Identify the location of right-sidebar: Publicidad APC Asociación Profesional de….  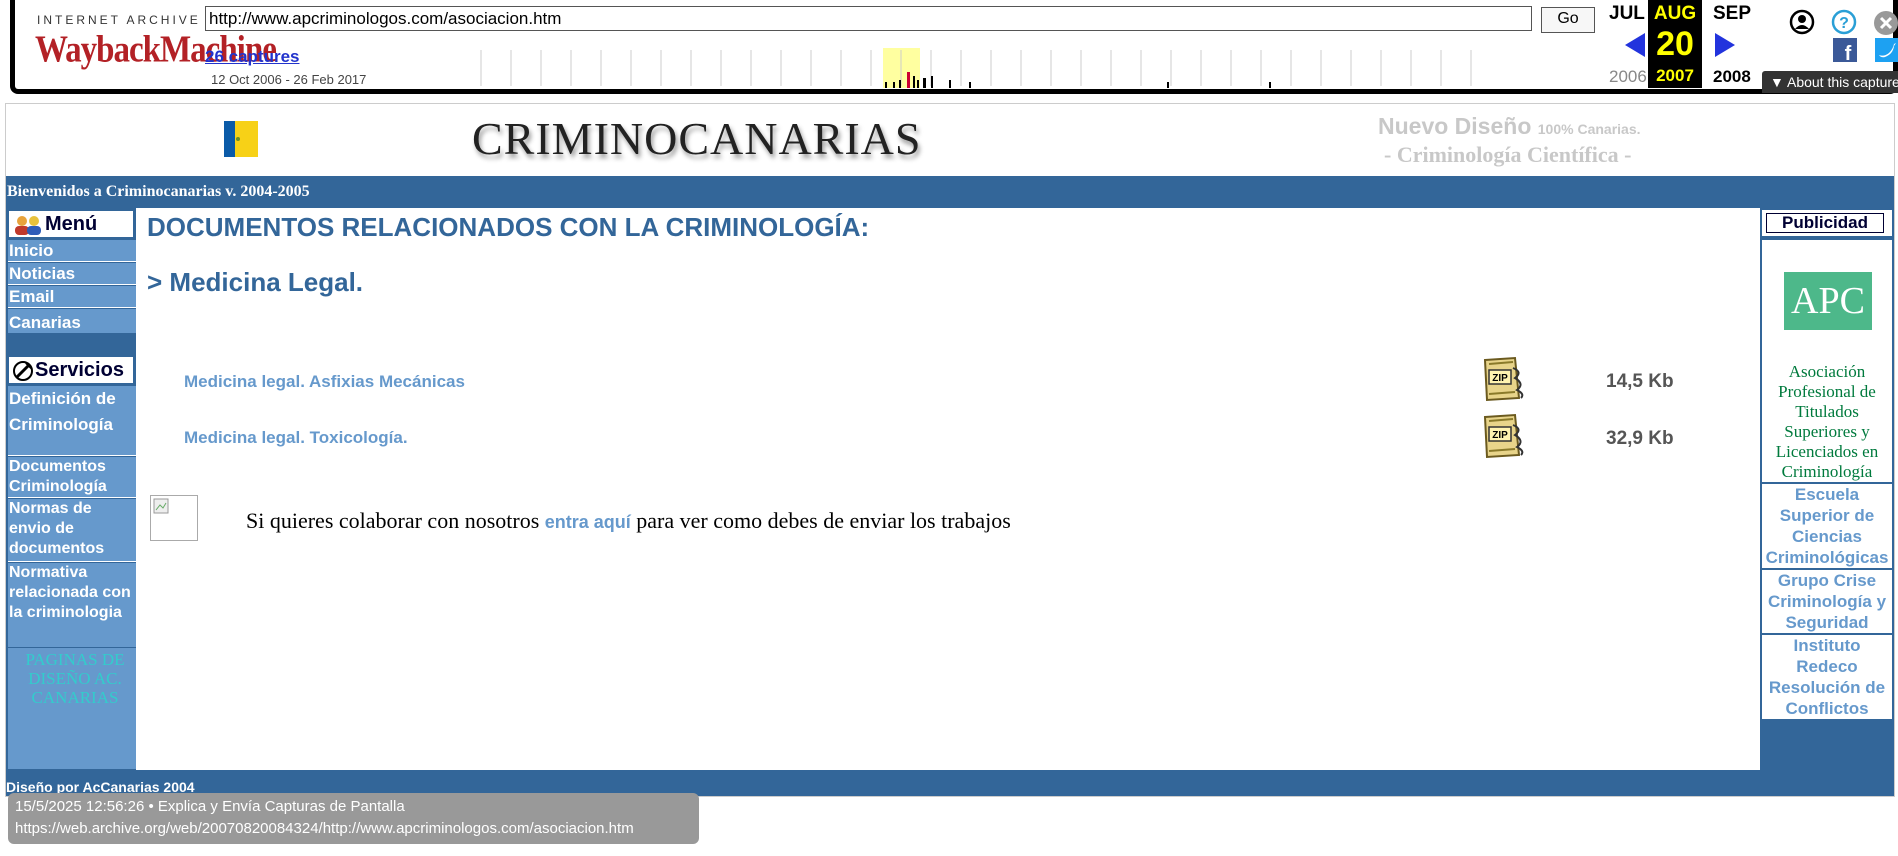
(1827, 489).